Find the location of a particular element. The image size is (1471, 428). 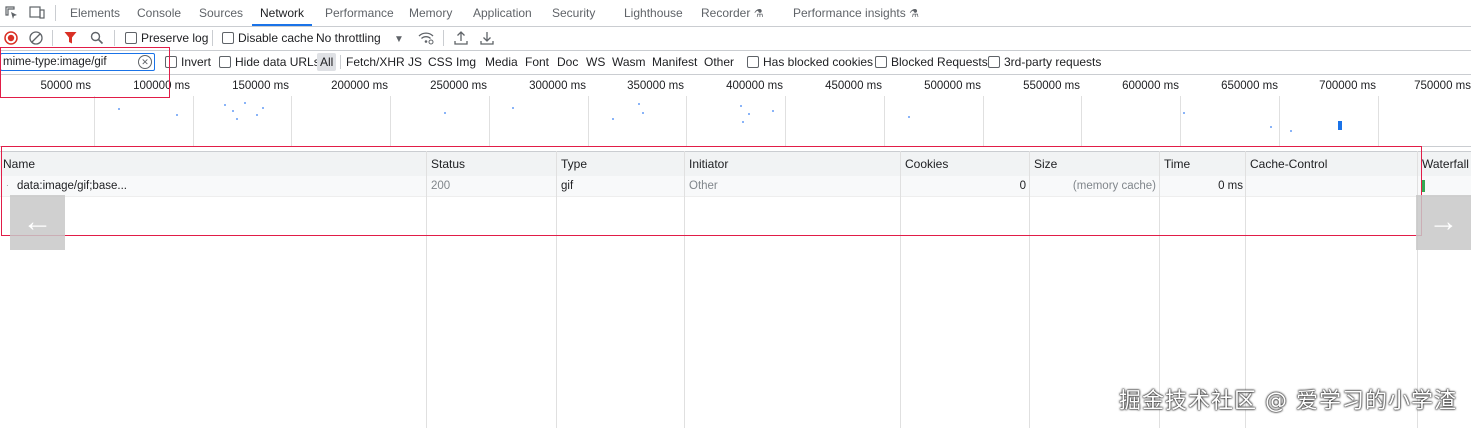

tab-recorder-label: Recorder is located at coordinates (726, 13).